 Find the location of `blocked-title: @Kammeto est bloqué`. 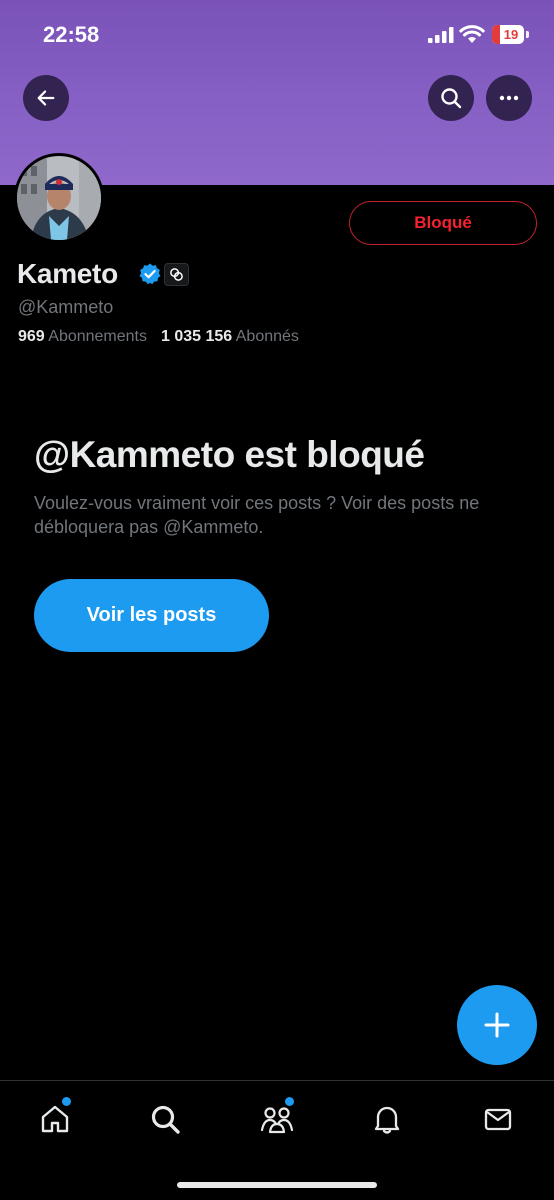

blocked-title: @Kammeto est bloqué is located at coordinates (229, 454).